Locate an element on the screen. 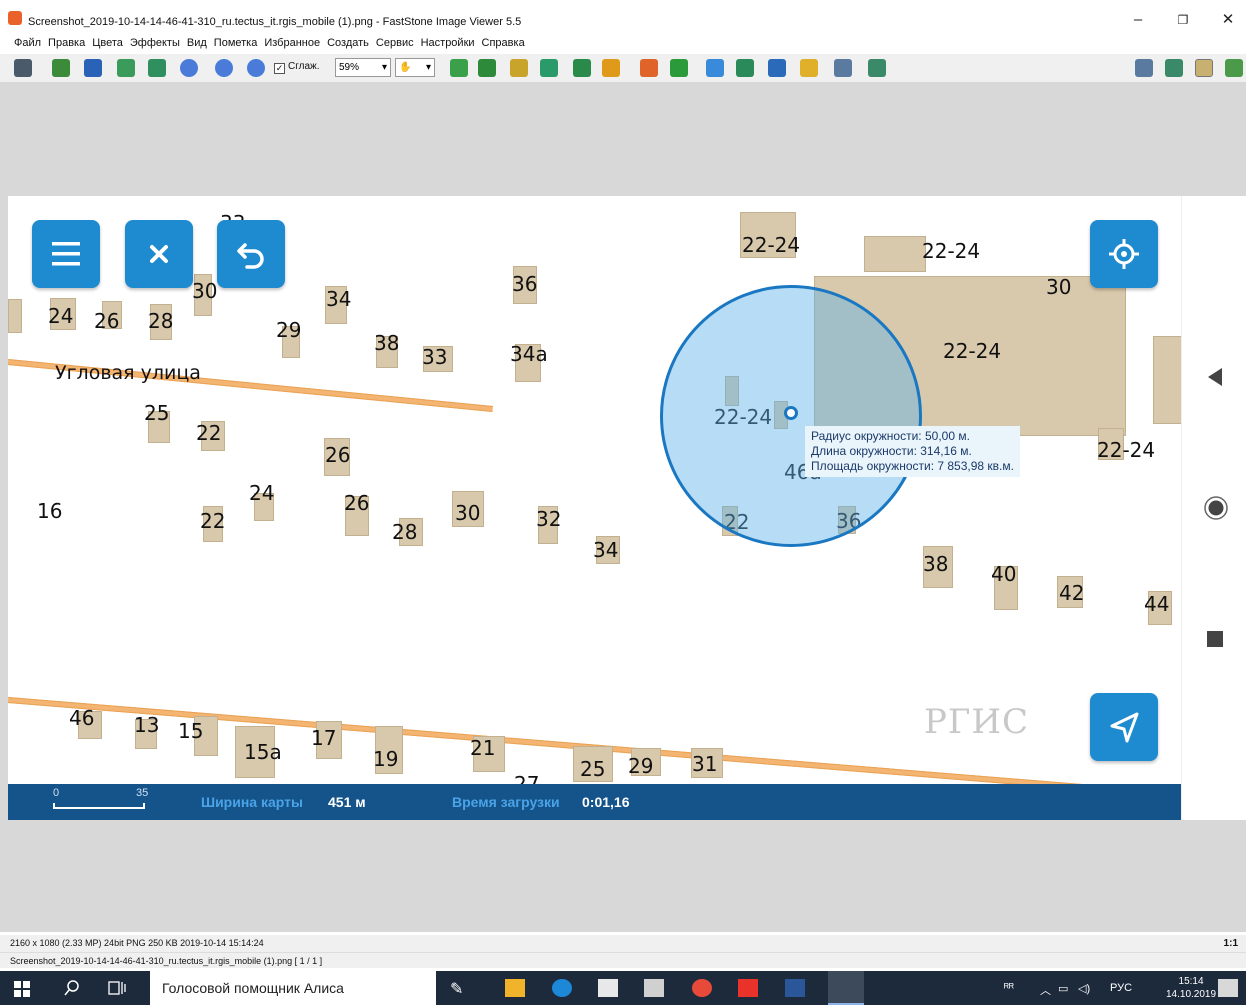 This screenshot has height=1005, width=1246. open-folder-icon is located at coordinates (61, 68).